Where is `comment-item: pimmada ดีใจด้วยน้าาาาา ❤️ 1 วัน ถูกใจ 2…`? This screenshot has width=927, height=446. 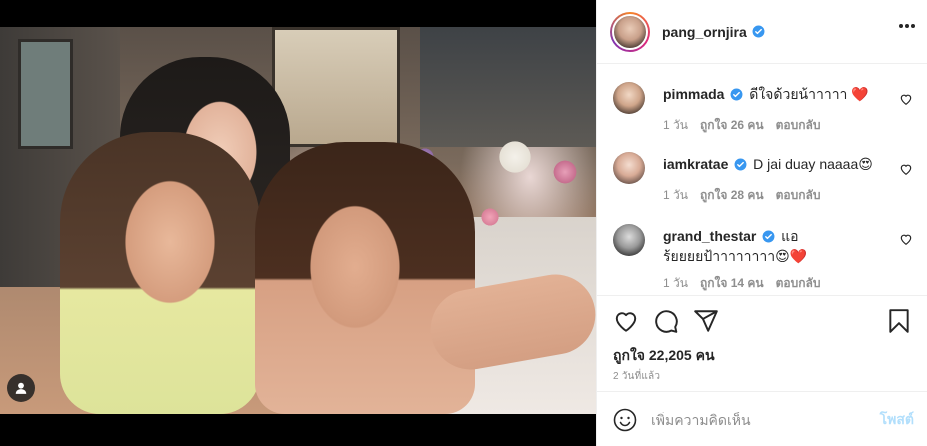
comment-item: pimmada ดีใจด้วยน้าาาาา ❤️ 1 วัน ถูกใจ 2… is located at coordinates (763, 118).